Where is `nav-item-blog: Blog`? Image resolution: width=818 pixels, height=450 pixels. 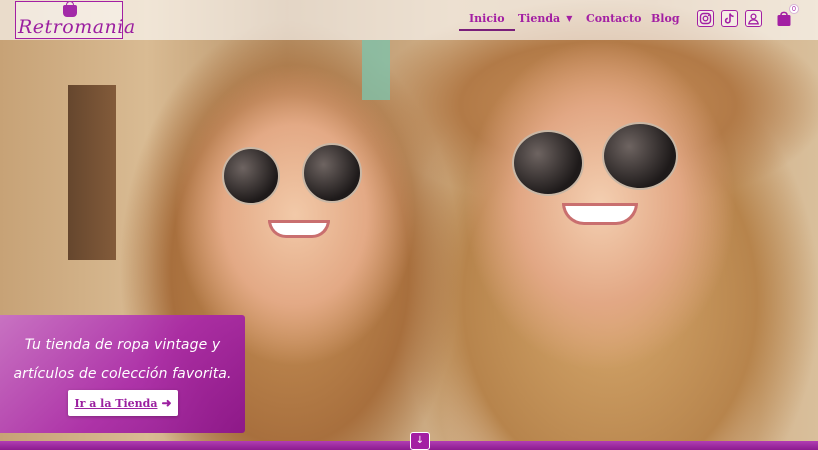
nav-item-blog: Blog is located at coordinates (665, 18).